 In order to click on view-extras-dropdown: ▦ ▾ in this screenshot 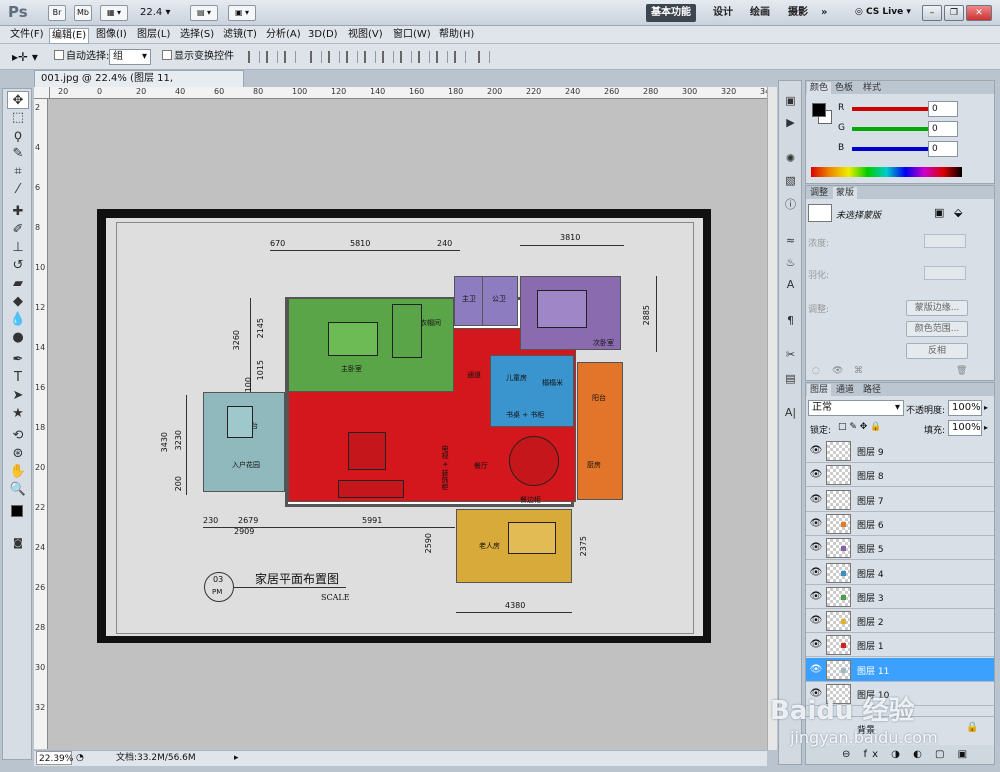, I will do `click(114, 13)`.